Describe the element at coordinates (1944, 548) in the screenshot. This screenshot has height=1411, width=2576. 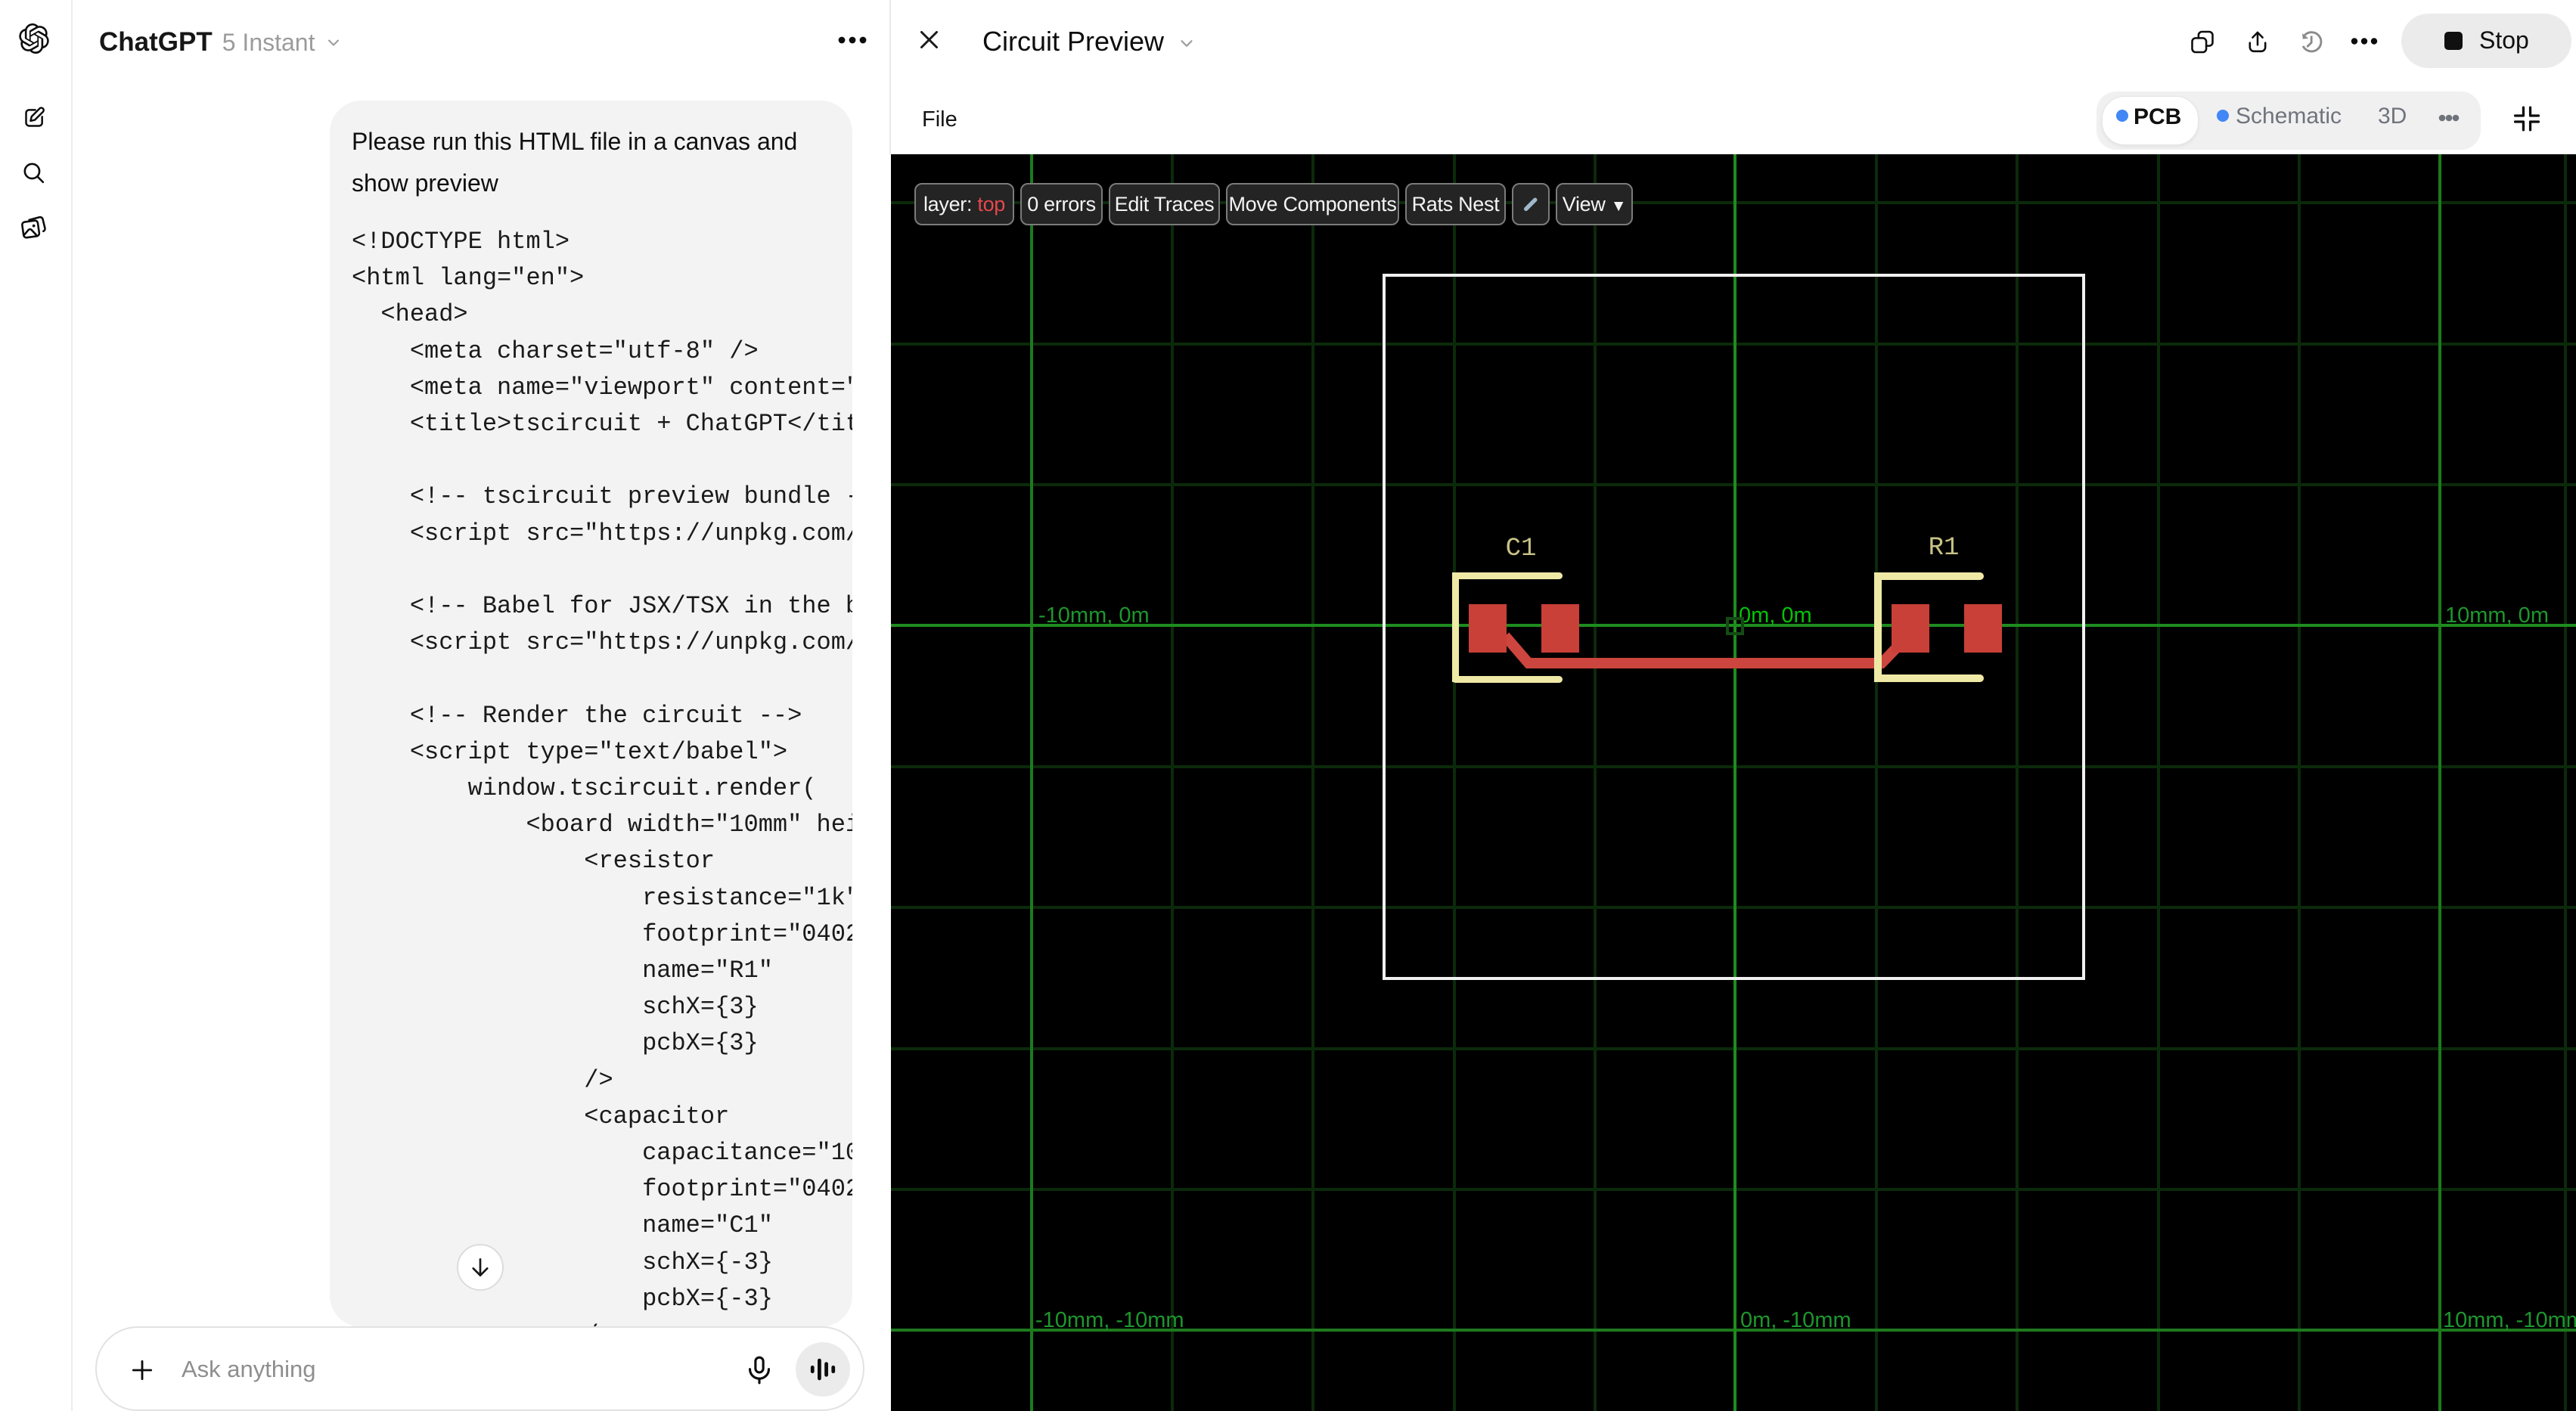
I see `svg-text: R1` at that location.